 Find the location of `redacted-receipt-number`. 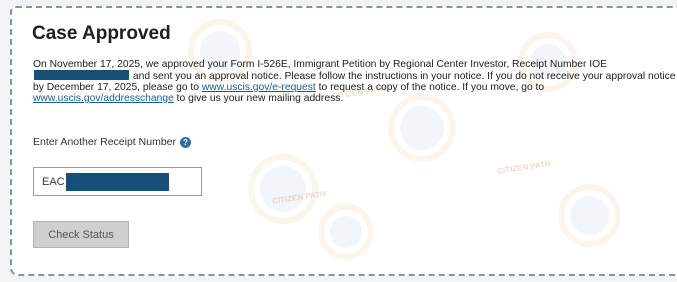

redacted-receipt-number is located at coordinates (81, 75).